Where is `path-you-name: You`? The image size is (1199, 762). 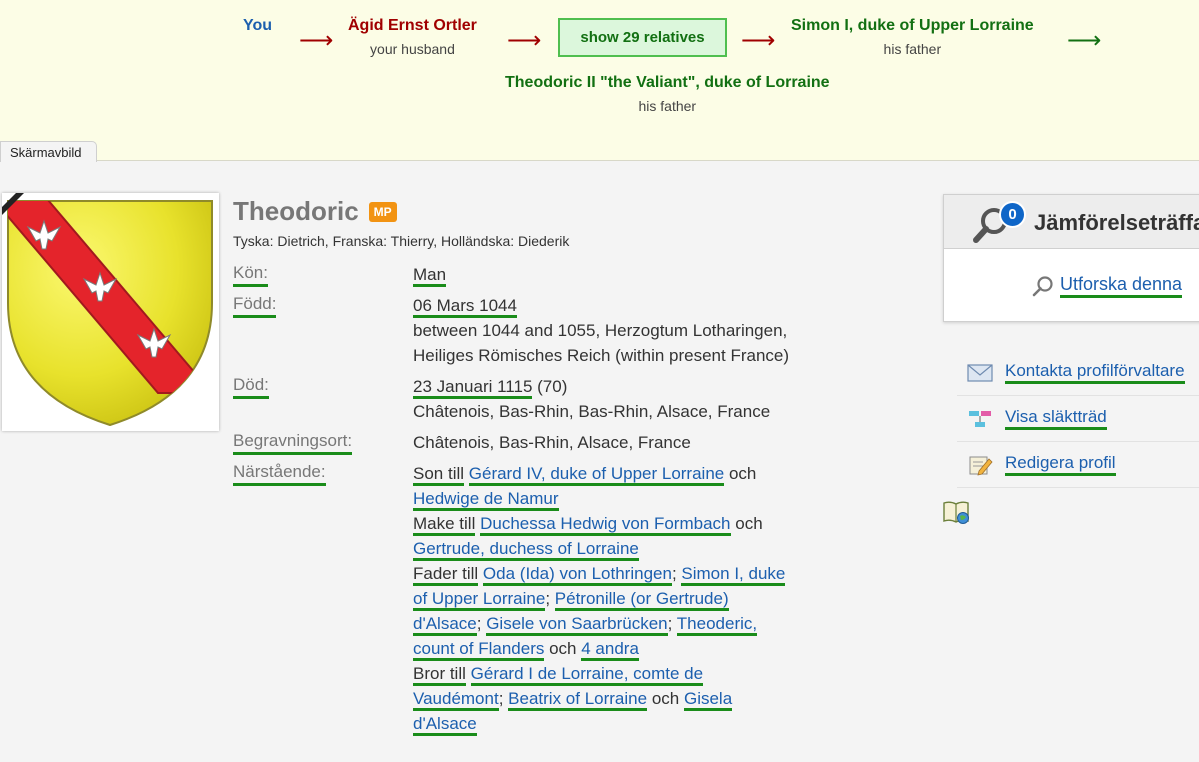
path-you-name: You is located at coordinates (257, 26).